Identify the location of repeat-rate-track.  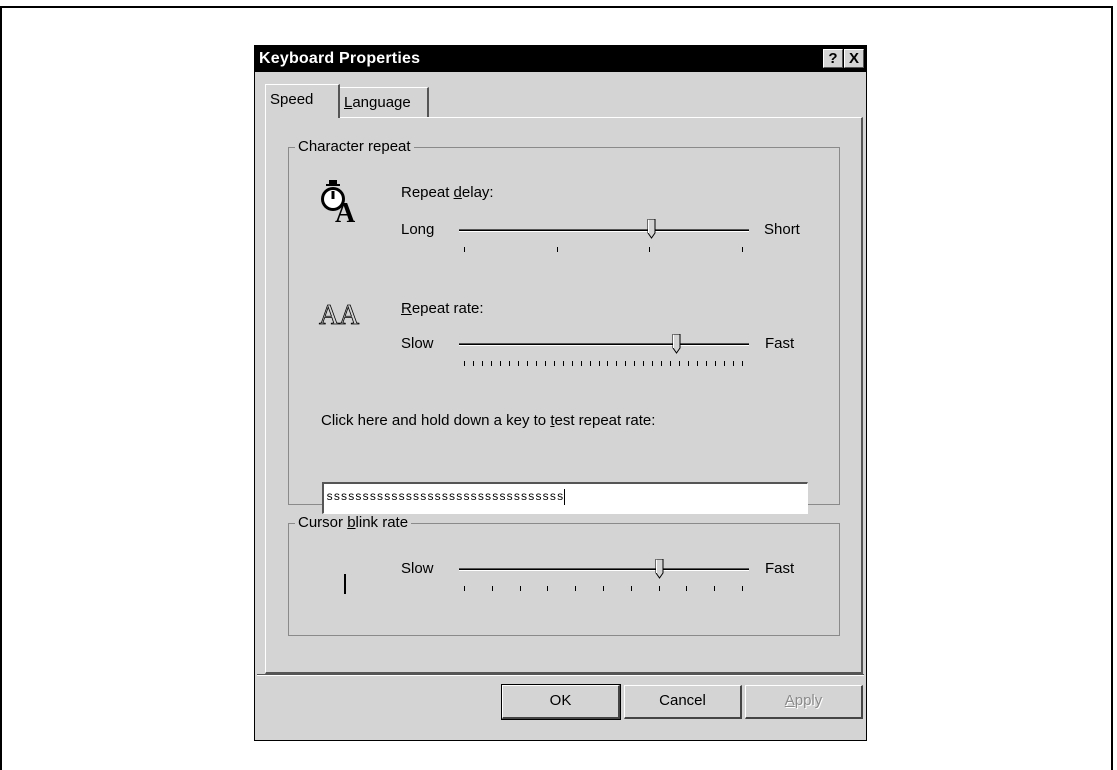
(604, 344).